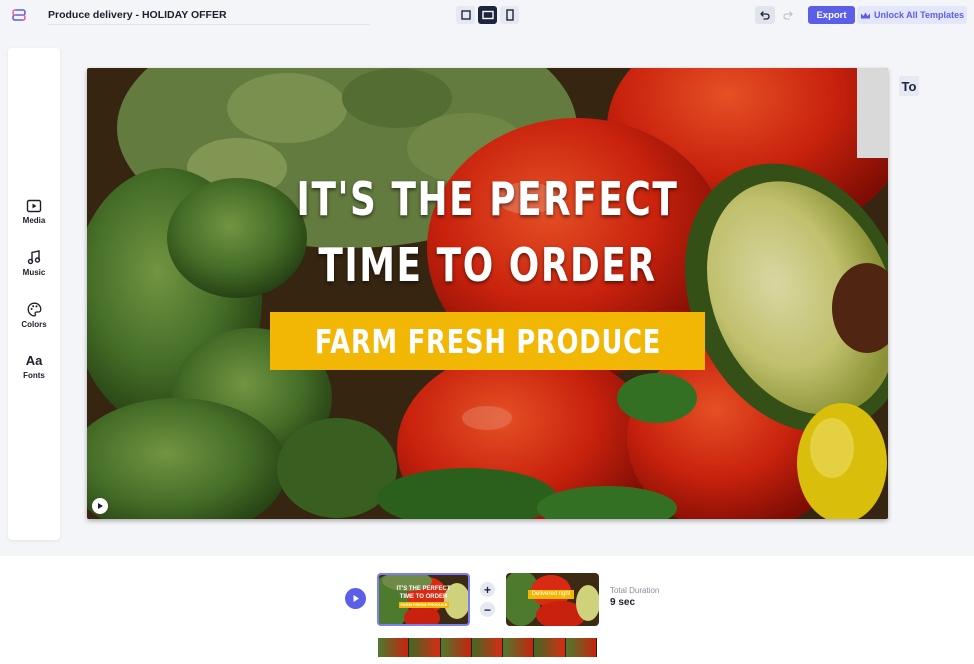 This screenshot has width=974, height=664. I want to click on sidebar-item-colors: Colors, so click(34, 315).